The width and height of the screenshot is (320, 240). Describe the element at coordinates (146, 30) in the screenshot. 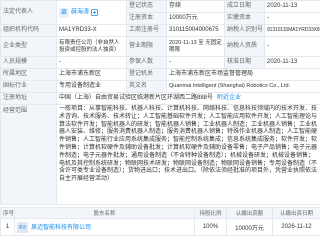

I see `reg-no-label: 工商注册号` at that location.